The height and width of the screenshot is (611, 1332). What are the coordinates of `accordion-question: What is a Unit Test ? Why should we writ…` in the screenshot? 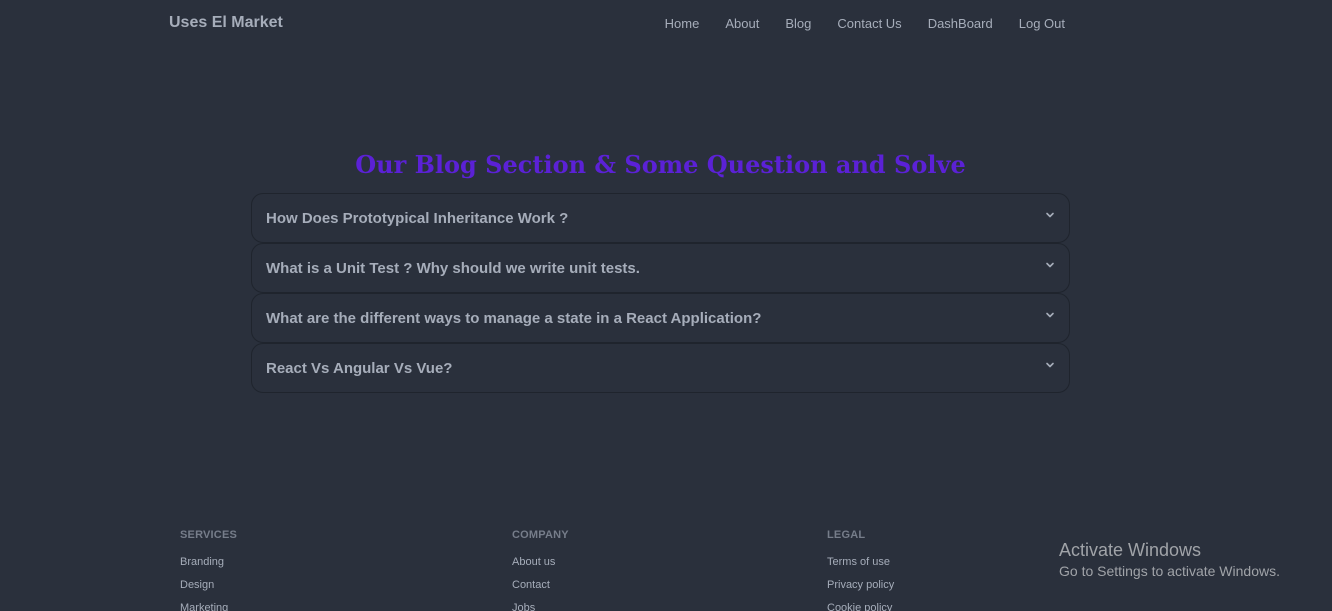 It's located at (453, 268).